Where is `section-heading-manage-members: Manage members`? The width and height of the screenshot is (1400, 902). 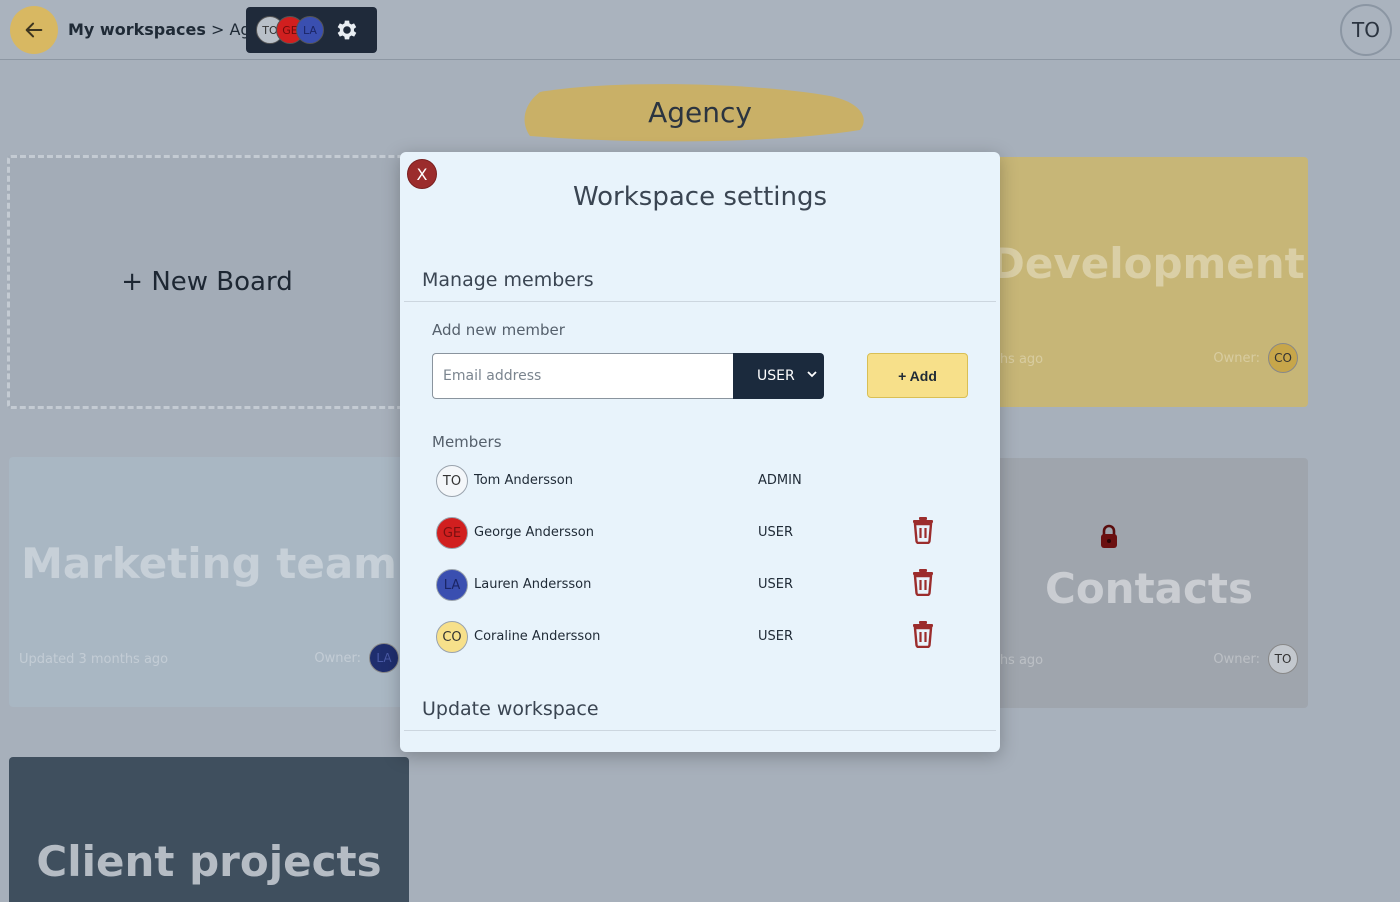
section-heading-manage-members: Manage members is located at coordinates (508, 280).